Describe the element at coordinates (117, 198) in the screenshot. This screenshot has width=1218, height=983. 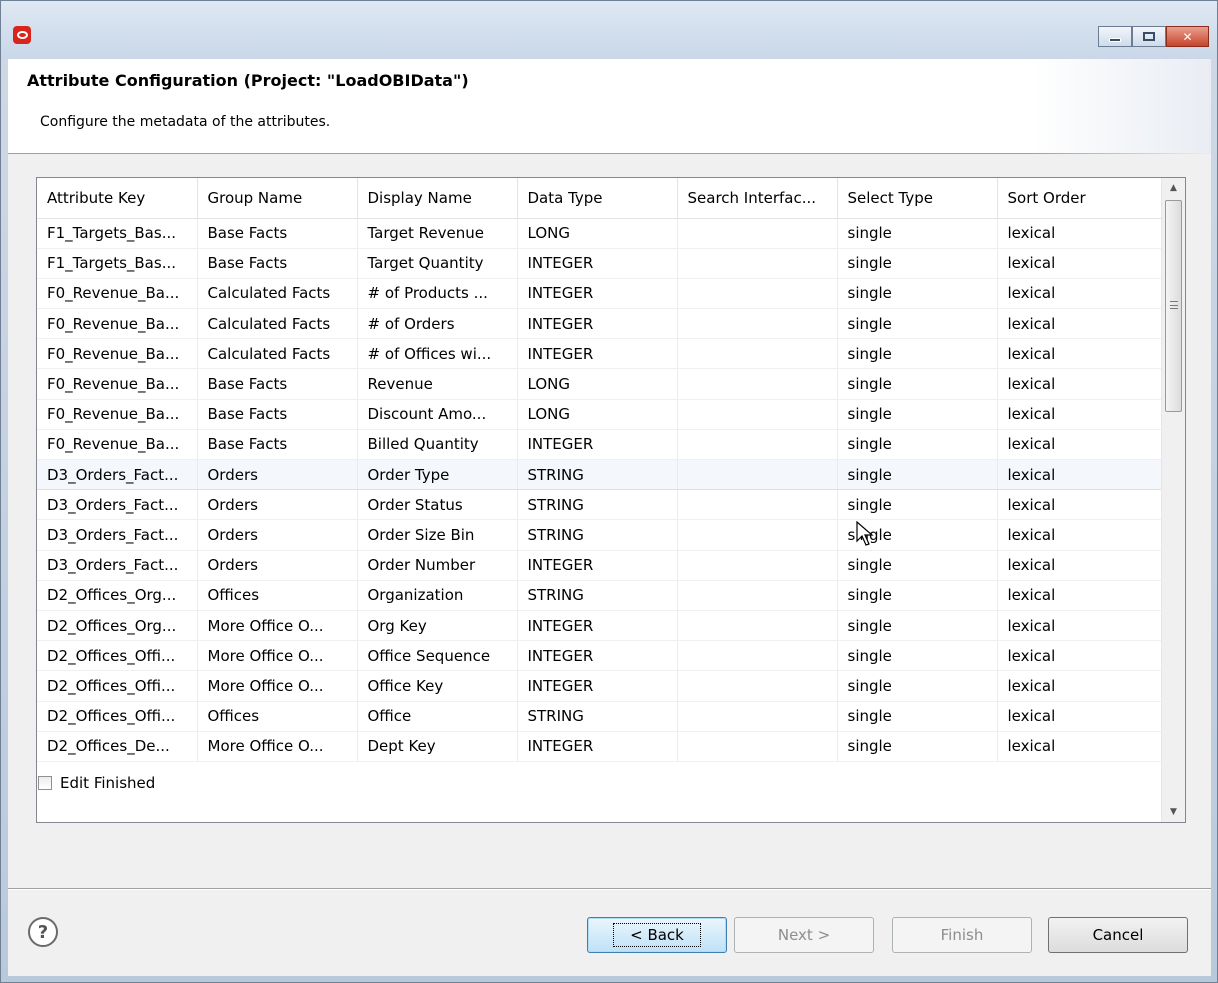
I see `column-header: Attribute Key` at that location.